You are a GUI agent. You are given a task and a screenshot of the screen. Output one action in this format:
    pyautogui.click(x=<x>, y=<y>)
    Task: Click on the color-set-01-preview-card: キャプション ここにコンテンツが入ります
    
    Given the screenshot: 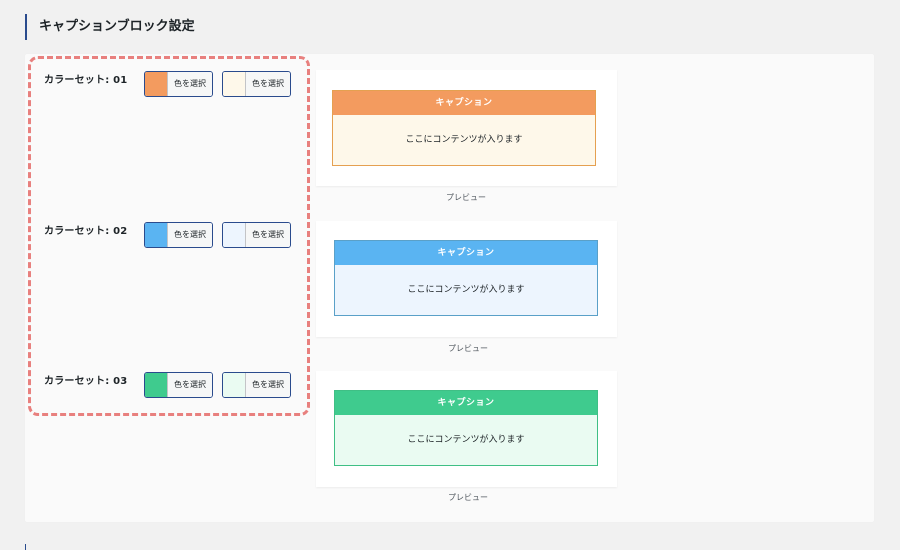 What is the action you would take?
    pyautogui.click(x=466, y=128)
    